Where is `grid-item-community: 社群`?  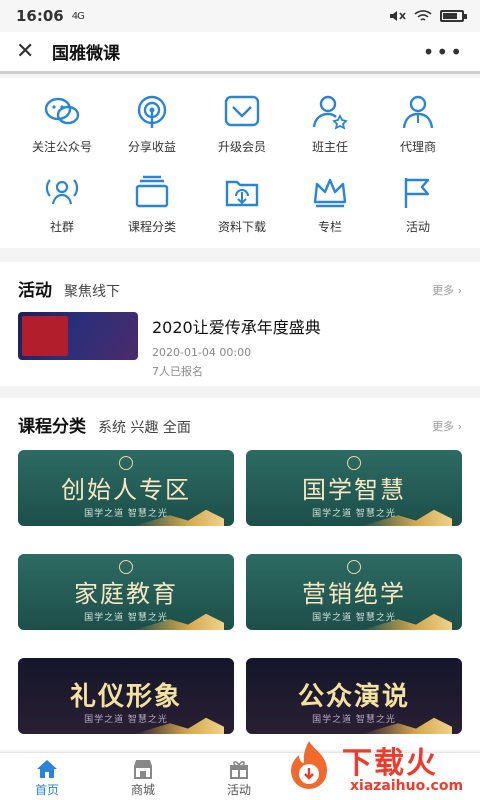 grid-item-community: 社群 is located at coordinates (62, 203).